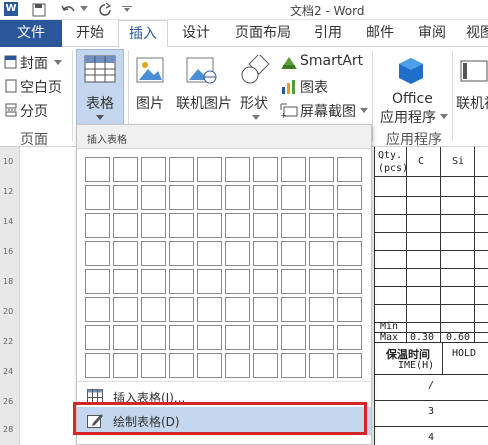  Describe the element at coordinates (68, 10) in the screenshot. I see `undo-icon` at that location.